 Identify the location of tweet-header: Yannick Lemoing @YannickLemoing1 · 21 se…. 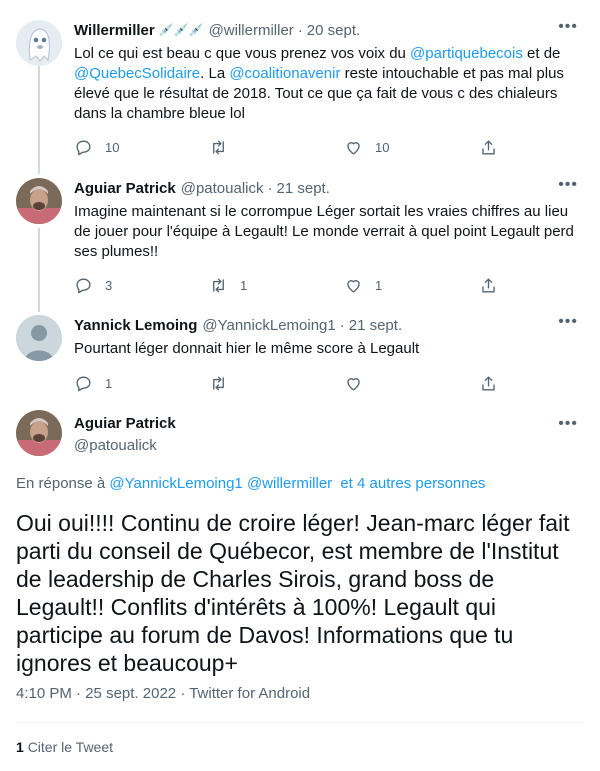
(329, 325).